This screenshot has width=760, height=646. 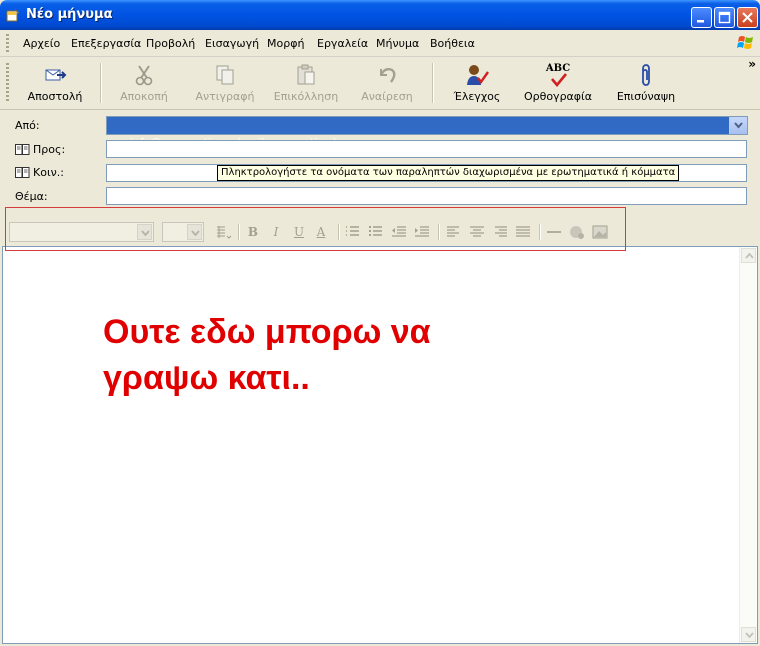 I want to click on subject-input, so click(x=426, y=196).